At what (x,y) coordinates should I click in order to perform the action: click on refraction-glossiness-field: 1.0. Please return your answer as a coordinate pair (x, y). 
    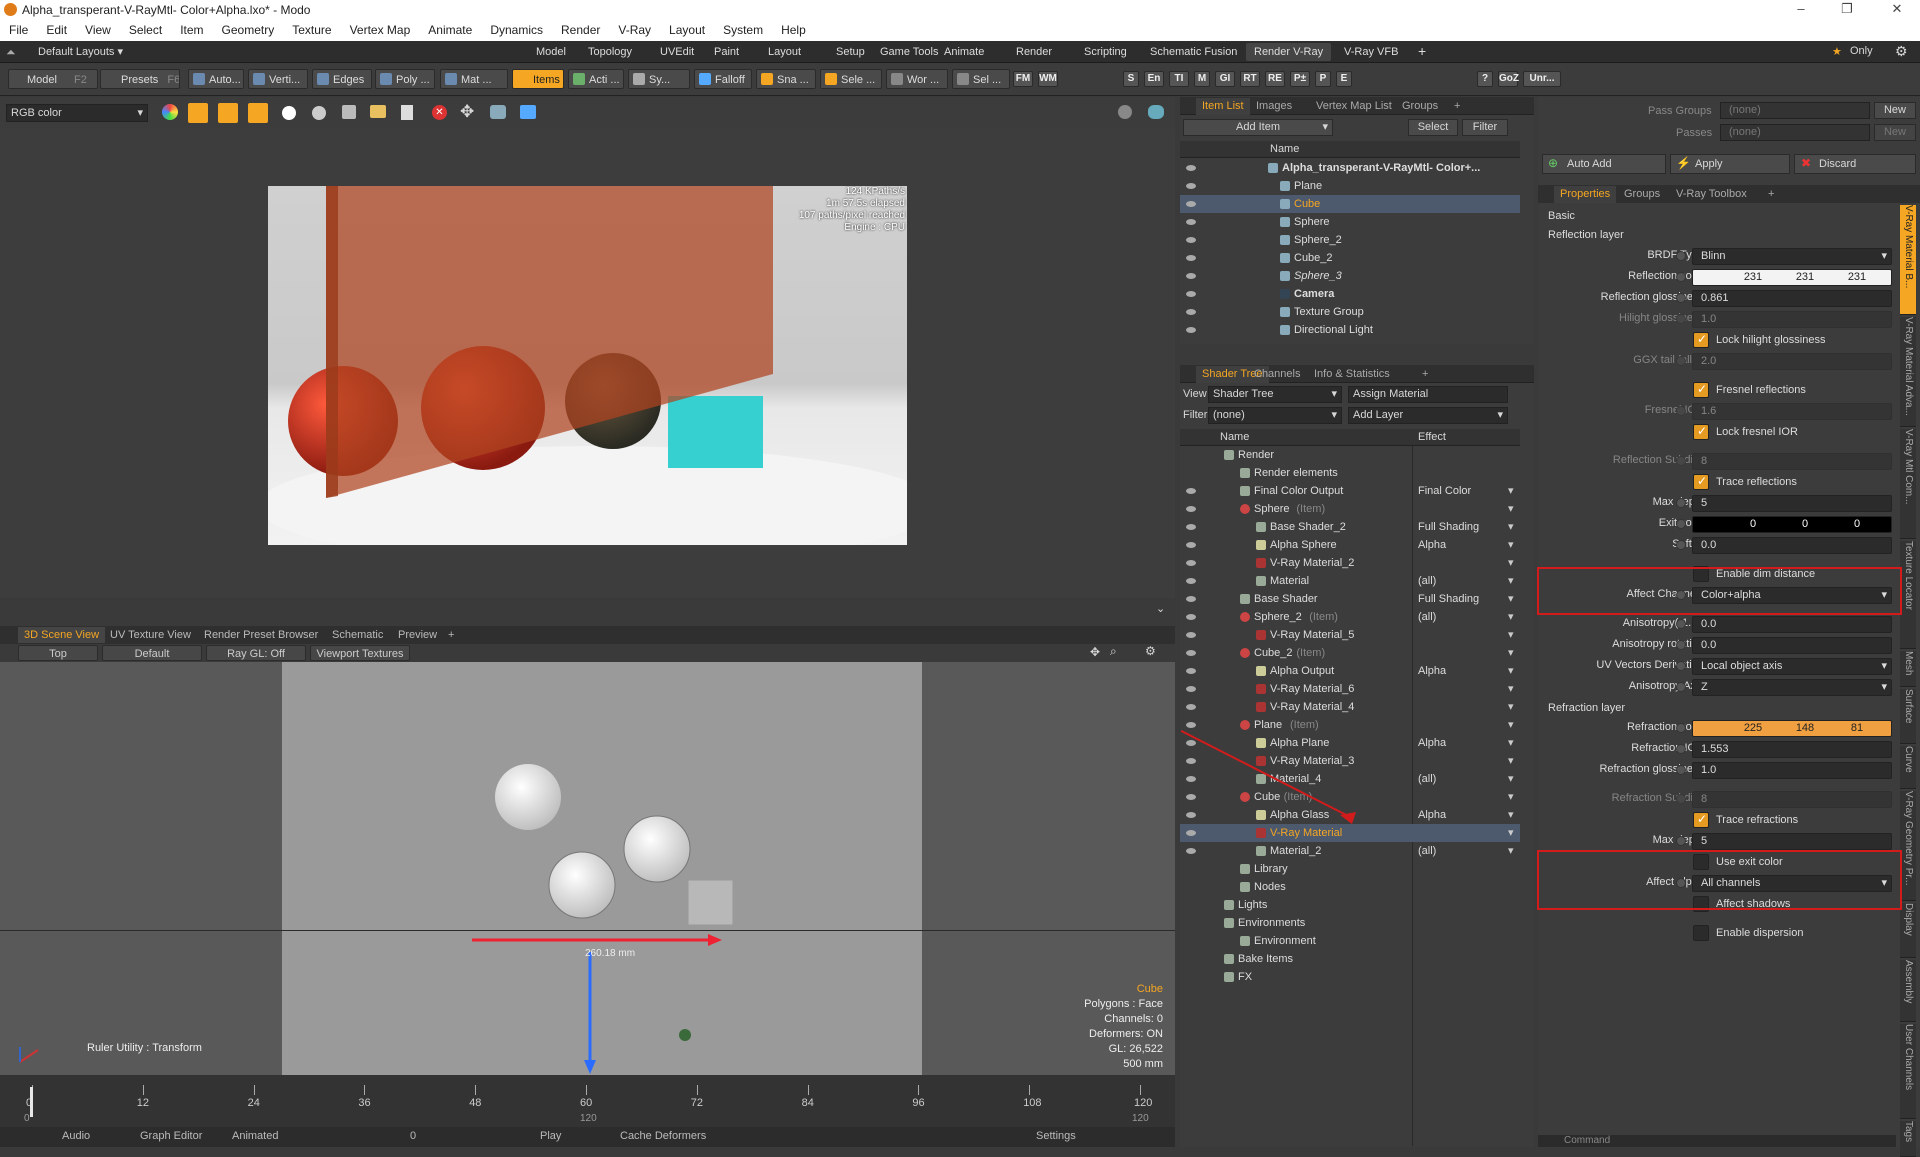
    Looking at the image, I should click on (1792, 770).